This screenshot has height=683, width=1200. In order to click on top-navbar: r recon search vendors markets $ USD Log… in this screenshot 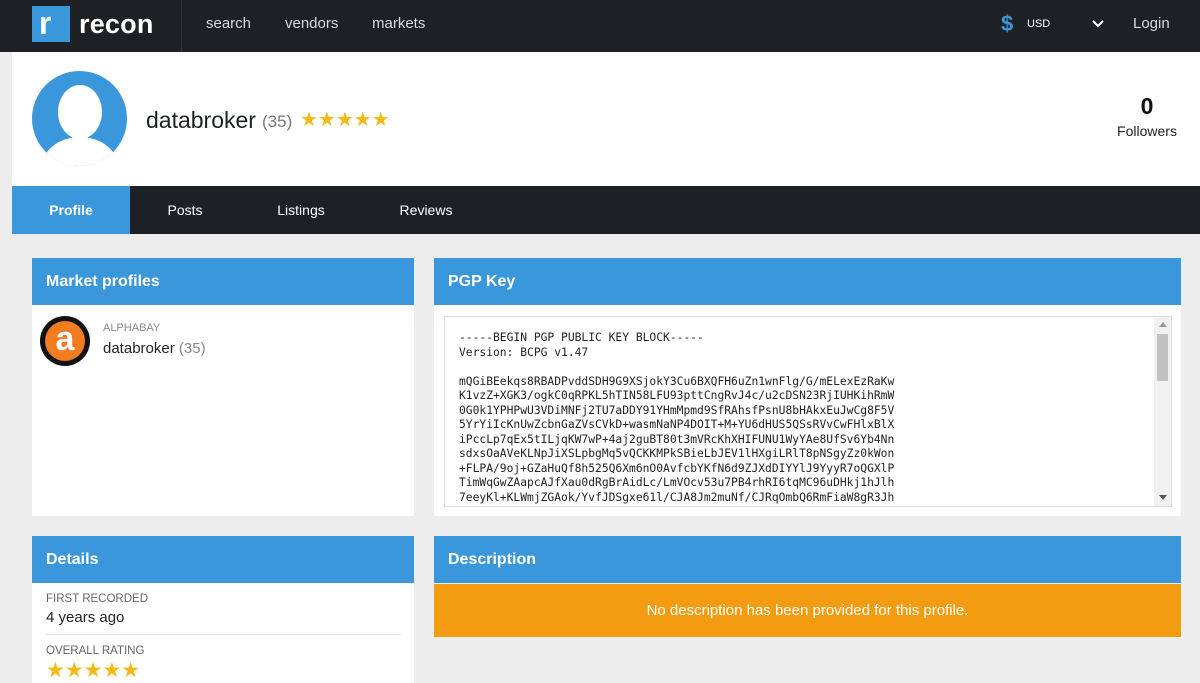, I will do `click(600, 26)`.